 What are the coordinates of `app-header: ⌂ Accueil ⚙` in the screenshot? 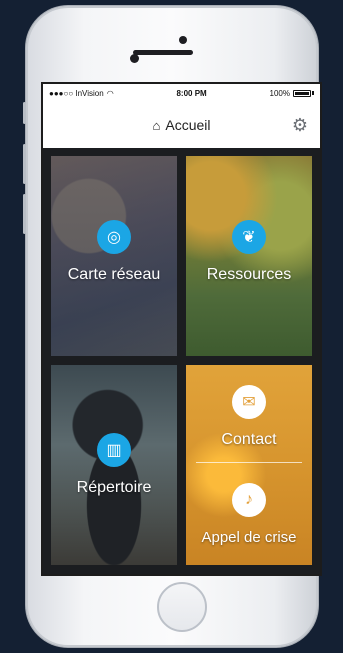 It's located at (181, 125).